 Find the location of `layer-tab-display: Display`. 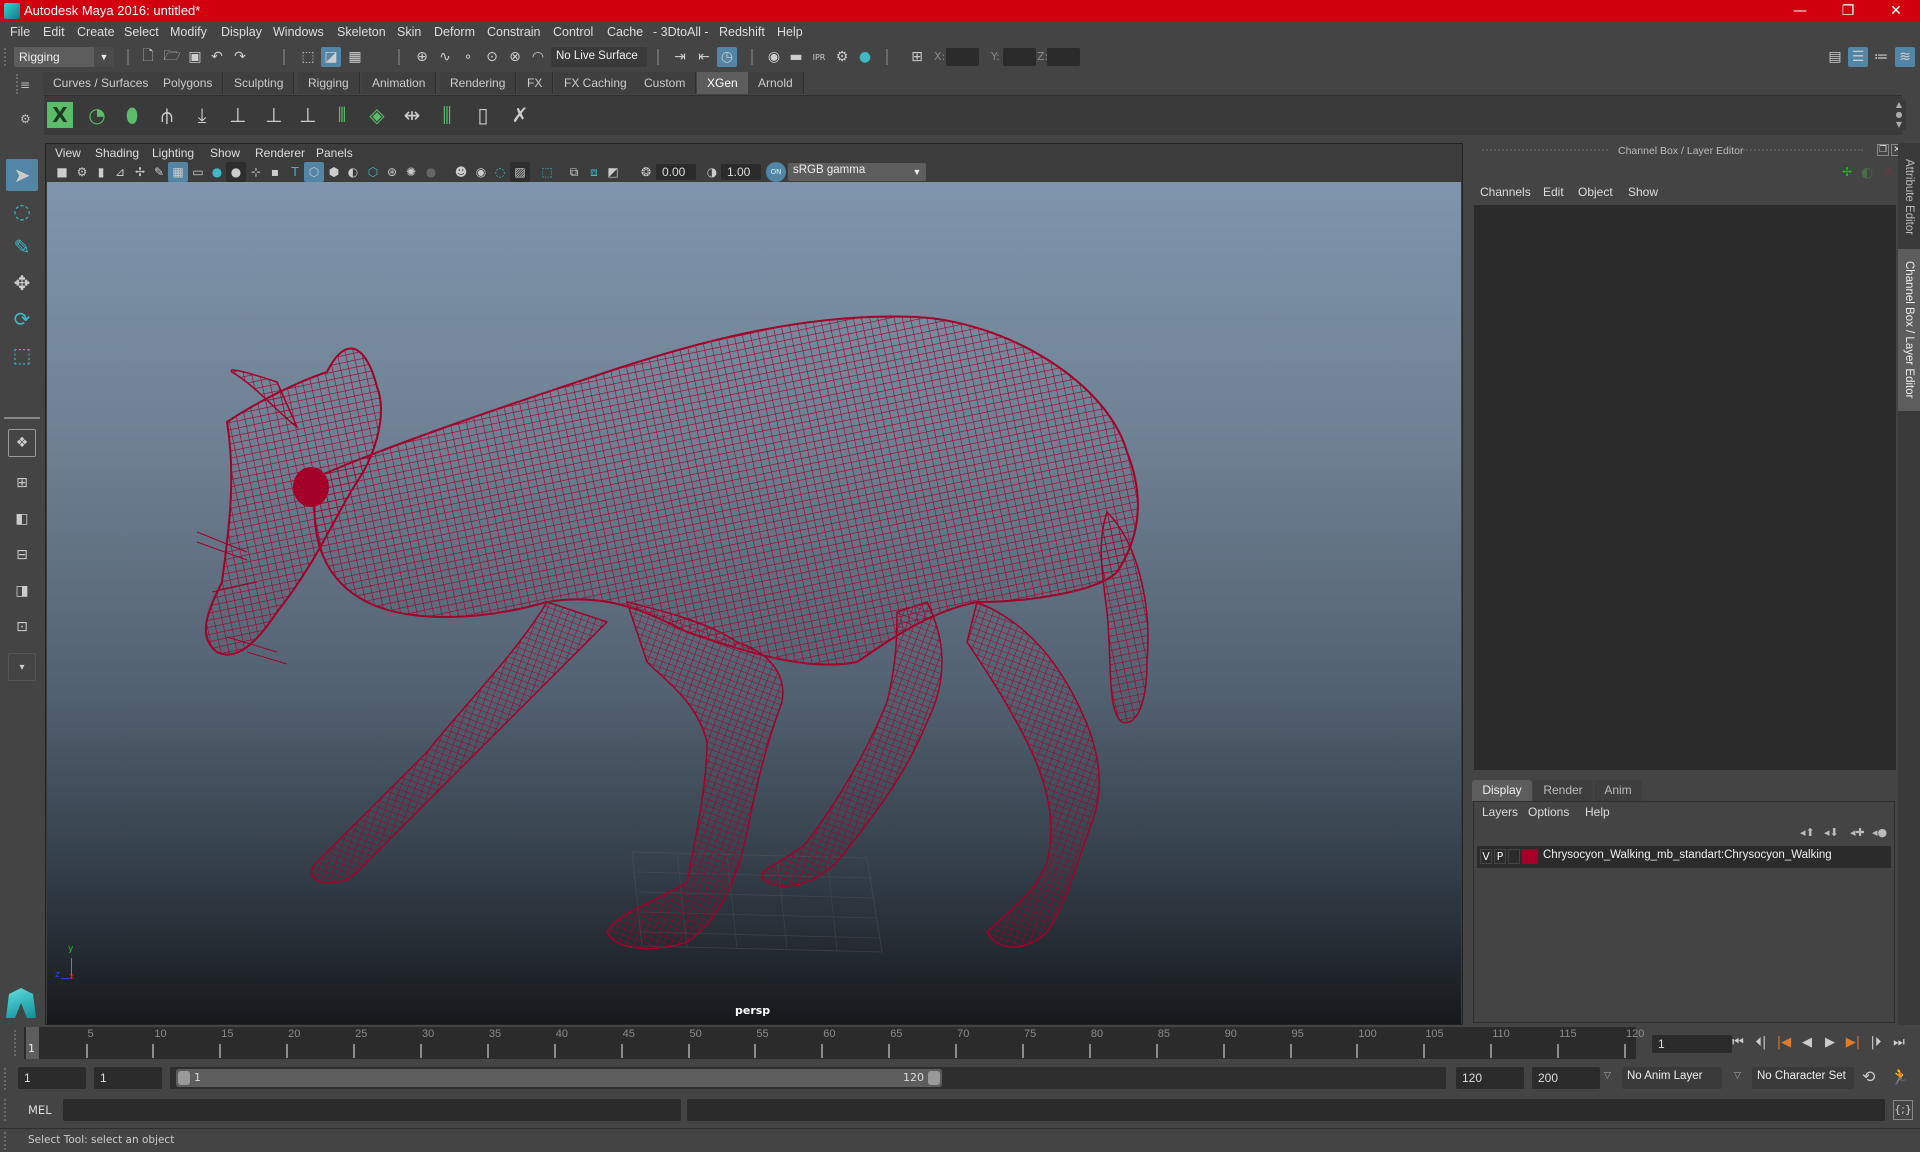

layer-tab-display: Display is located at coordinates (1502, 790).